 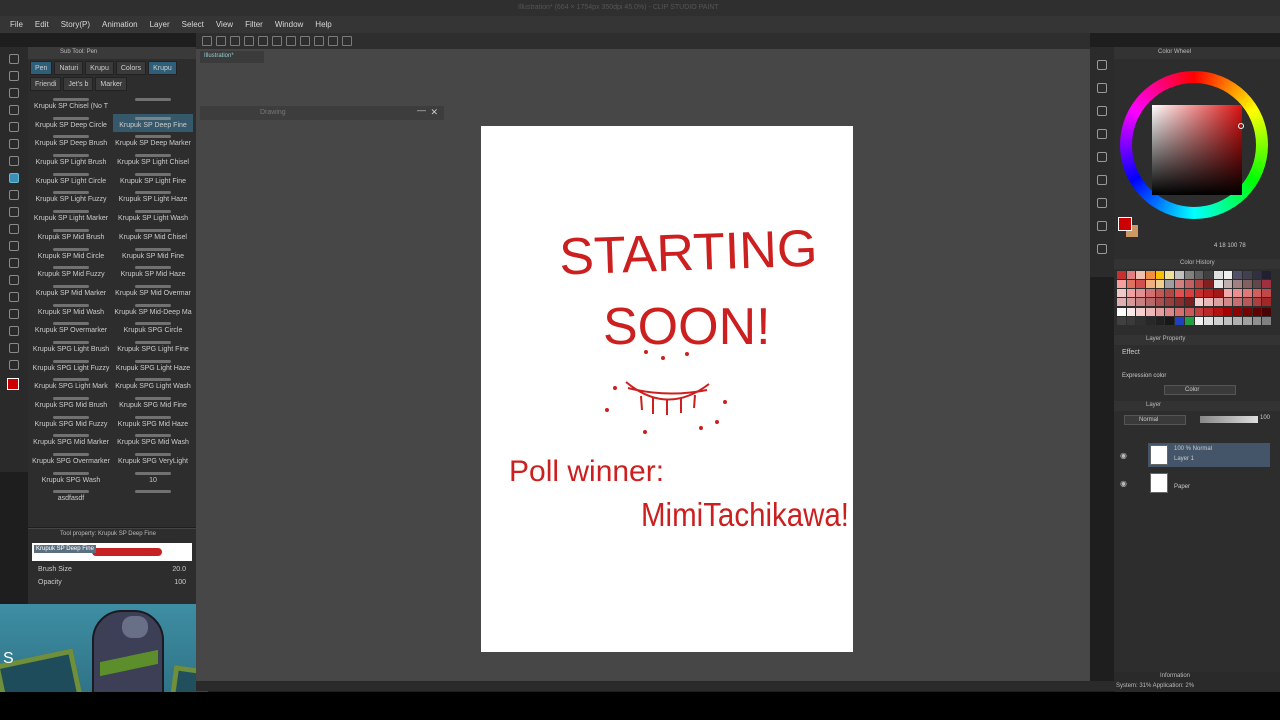 What do you see at coordinates (46, 84) in the screenshot?
I see `tab-friendly: Friendi` at bounding box center [46, 84].